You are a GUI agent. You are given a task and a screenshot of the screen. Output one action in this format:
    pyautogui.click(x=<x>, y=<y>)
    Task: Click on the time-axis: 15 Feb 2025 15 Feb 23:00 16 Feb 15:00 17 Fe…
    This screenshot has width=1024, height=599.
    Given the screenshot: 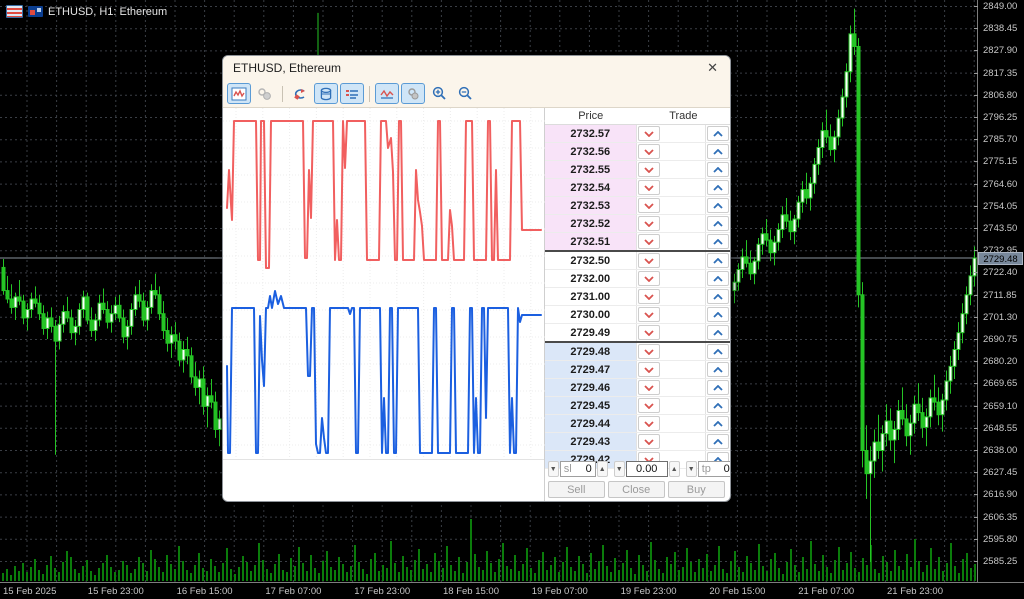 What is the action you would take?
    pyautogui.click(x=512, y=590)
    